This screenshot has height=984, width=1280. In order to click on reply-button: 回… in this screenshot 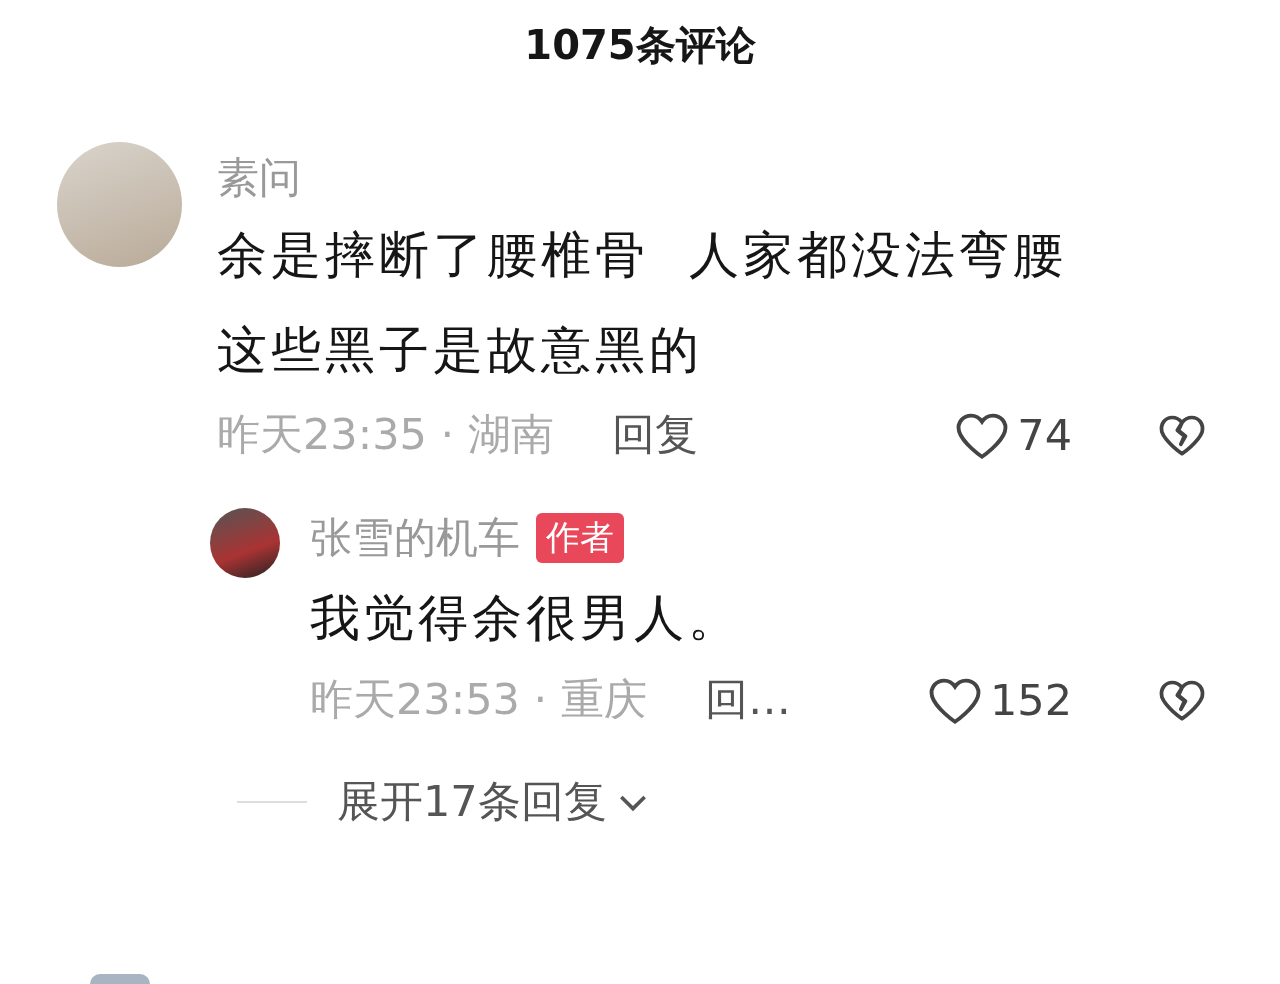, I will do `click(747, 700)`.